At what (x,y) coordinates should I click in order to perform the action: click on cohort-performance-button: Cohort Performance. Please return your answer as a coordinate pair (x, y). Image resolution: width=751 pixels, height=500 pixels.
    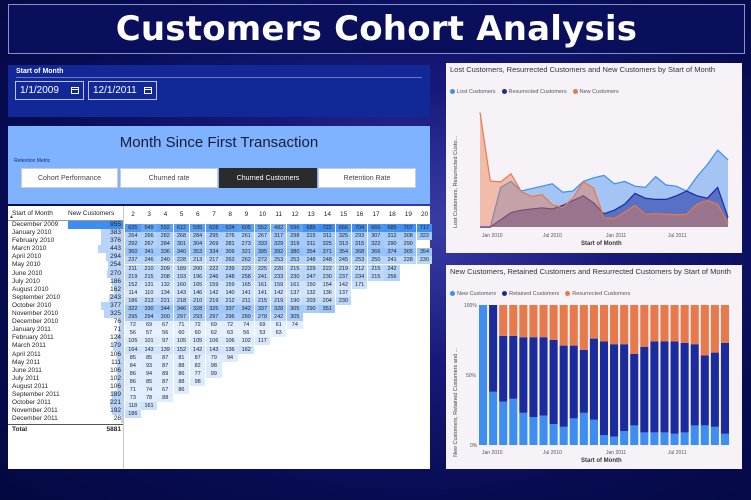
    Looking at the image, I should click on (69, 178).